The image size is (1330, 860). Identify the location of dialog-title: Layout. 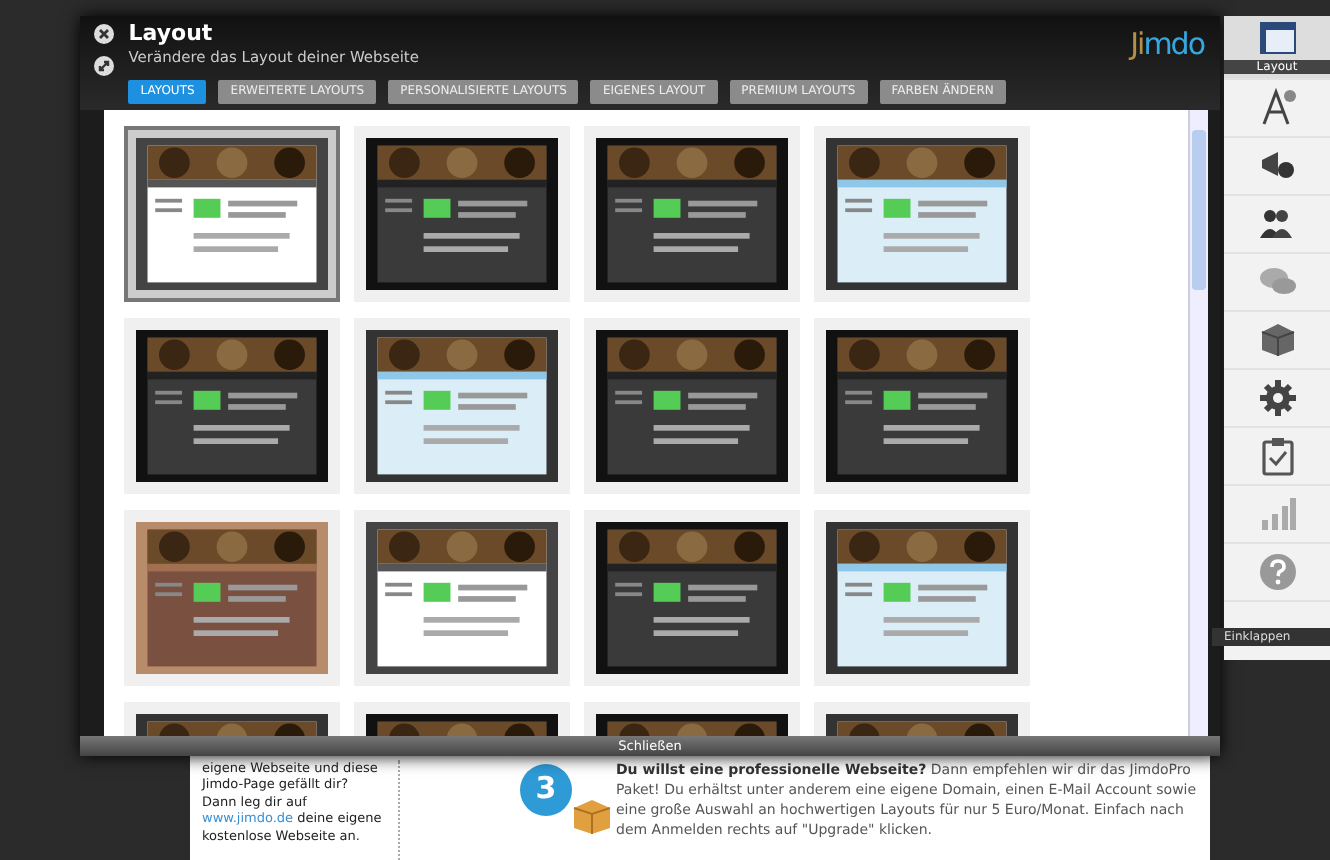
(171, 34).